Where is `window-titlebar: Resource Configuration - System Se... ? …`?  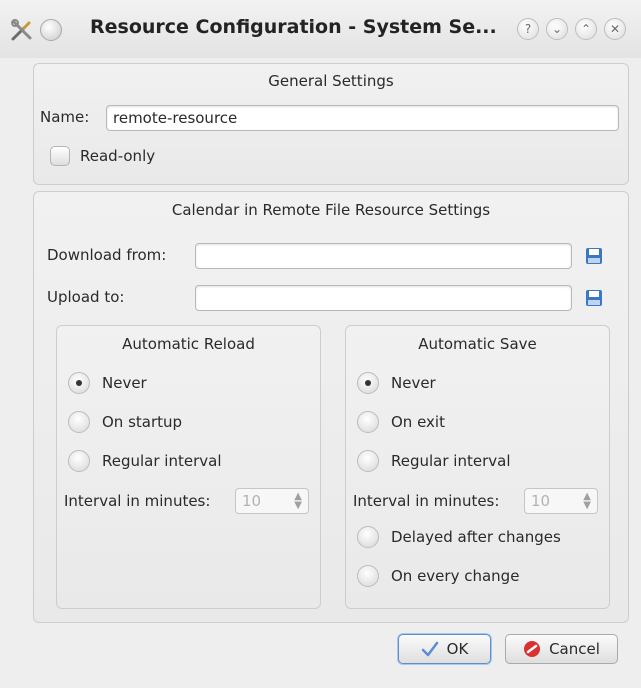
window-titlebar: Resource Configuration - System Se... ? … is located at coordinates (320, 29).